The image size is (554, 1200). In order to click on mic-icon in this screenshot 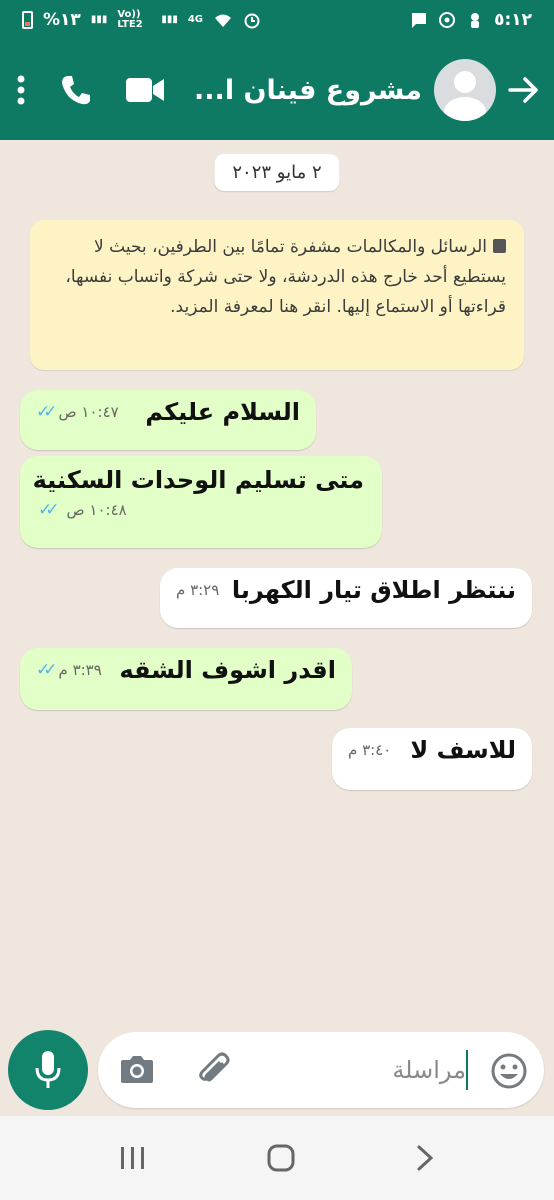, I will do `click(48, 1069)`.